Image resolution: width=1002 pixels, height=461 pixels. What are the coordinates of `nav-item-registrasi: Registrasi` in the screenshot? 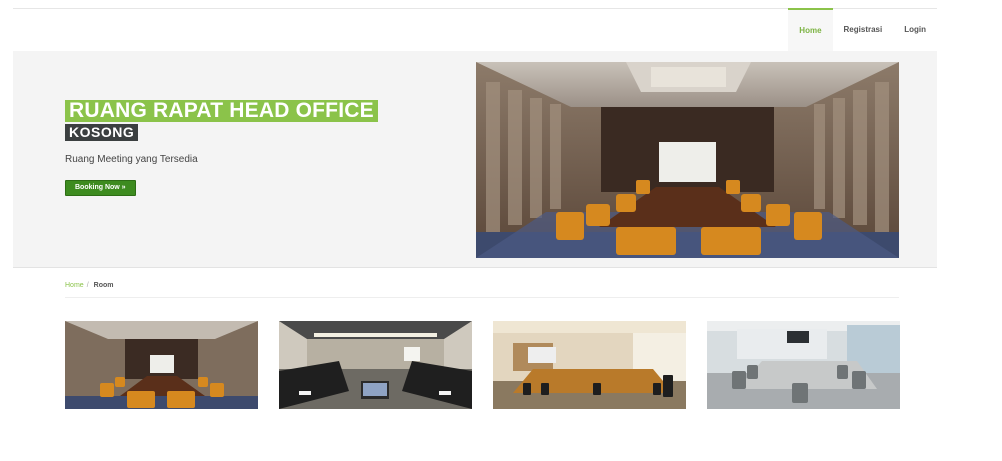 It's located at (863, 29).